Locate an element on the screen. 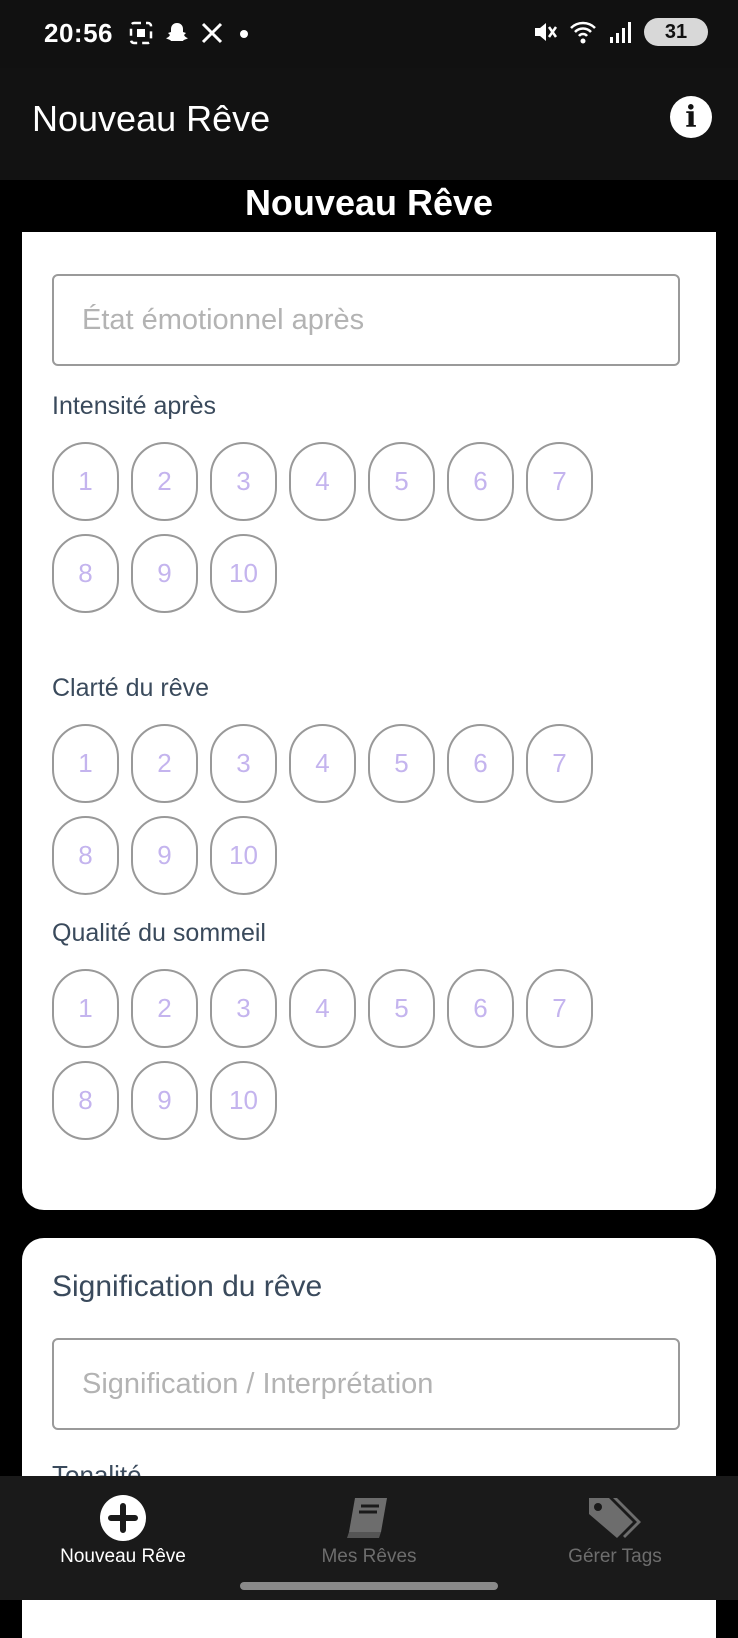  meaning-section-title: Signification du rêve is located at coordinates (187, 1286).